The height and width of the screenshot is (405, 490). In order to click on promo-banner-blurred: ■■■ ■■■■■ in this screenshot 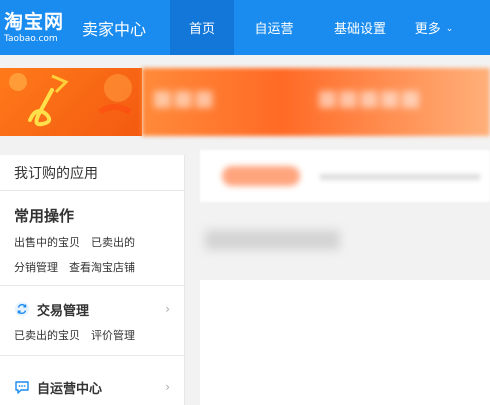, I will do `click(316, 102)`.